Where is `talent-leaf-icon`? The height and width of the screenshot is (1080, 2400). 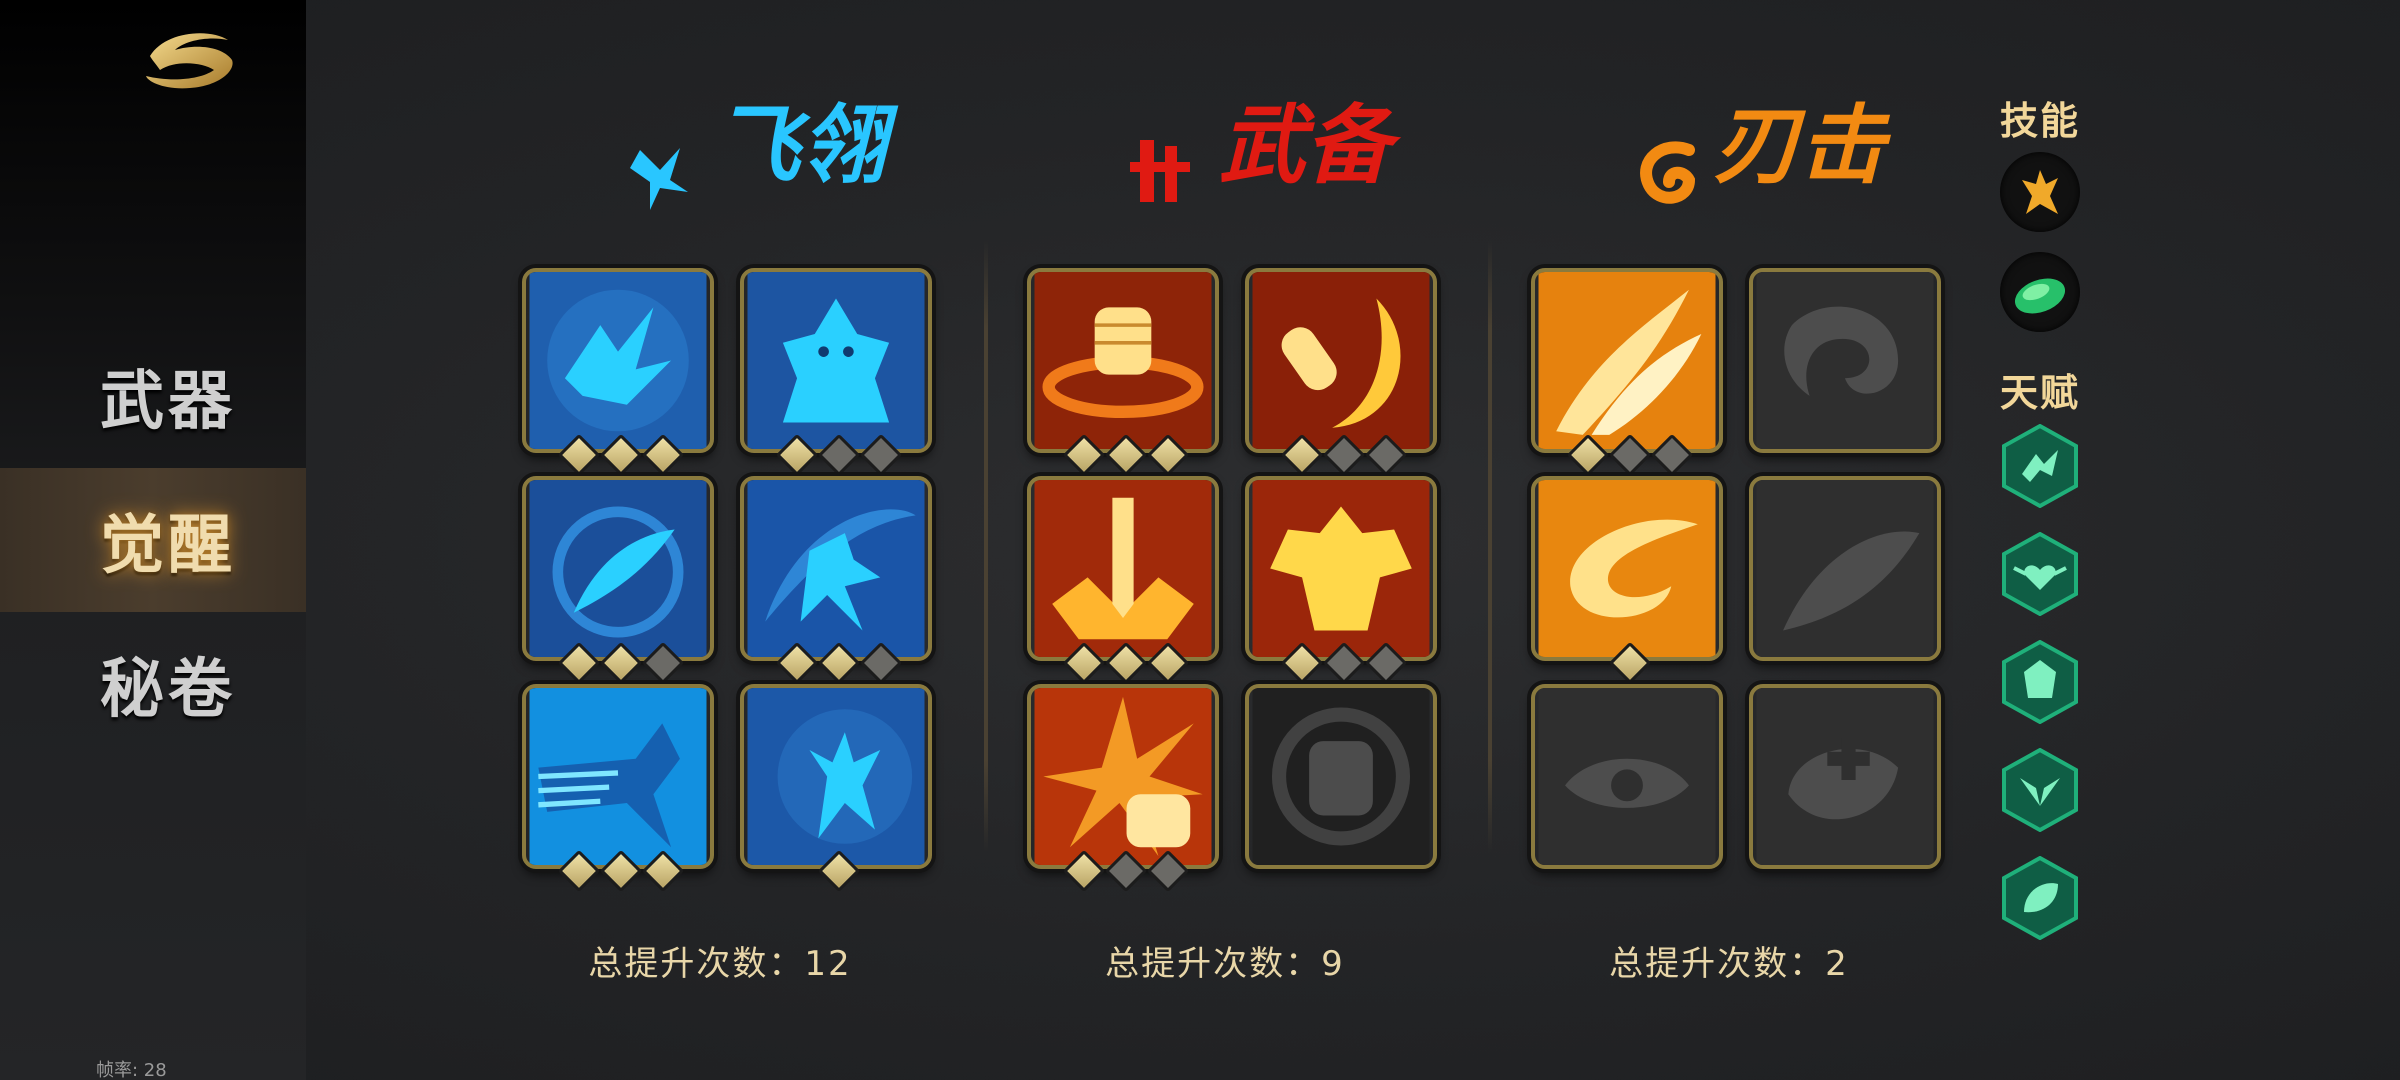
talent-leaf-icon is located at coordinates (2040, 898).